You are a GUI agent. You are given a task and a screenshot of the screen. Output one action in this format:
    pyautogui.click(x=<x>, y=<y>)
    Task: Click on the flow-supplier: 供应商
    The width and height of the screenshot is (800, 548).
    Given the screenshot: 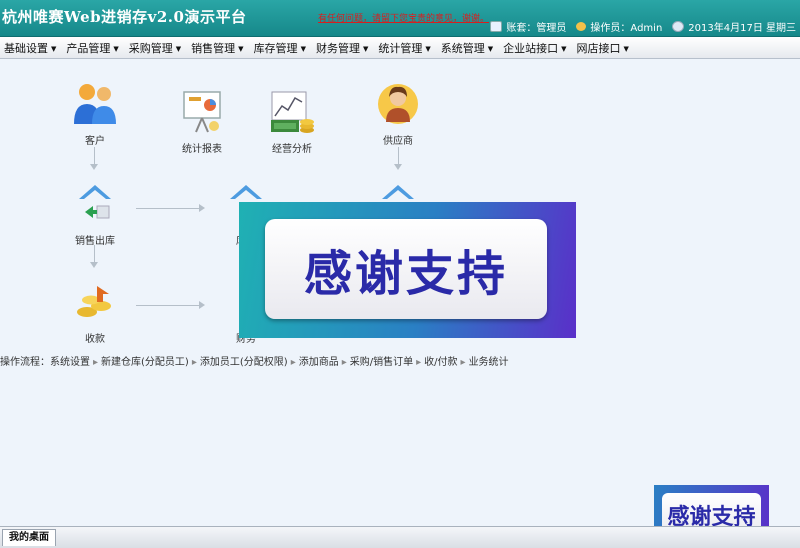 What is the action you would take?
    pyautogui.click(x=398, y=113)
    